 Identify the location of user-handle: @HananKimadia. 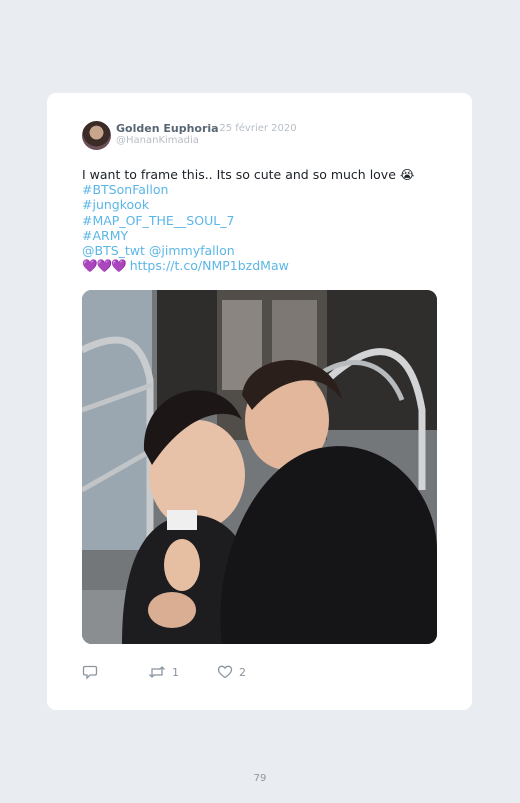
(157, 140).